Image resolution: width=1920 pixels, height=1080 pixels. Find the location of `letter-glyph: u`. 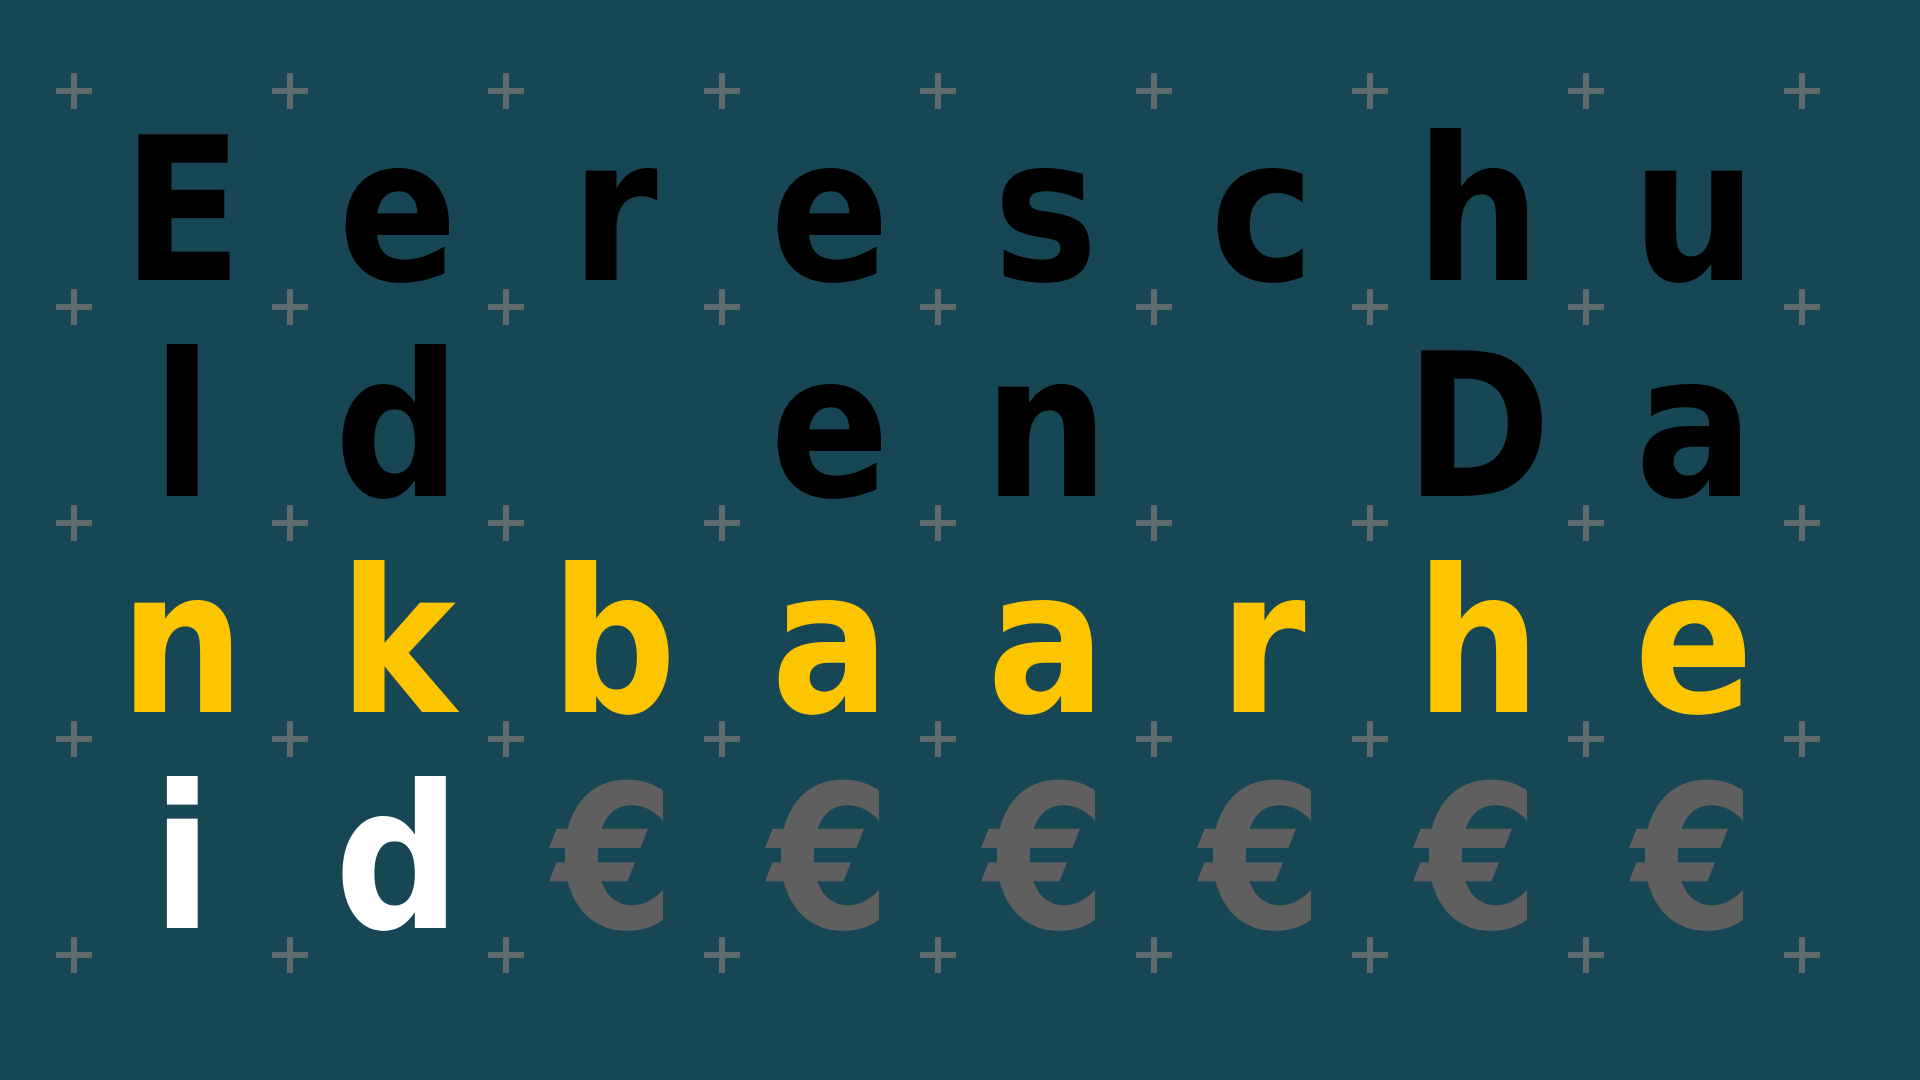

letter-glyph: u is located at coordinates (1694, 211).